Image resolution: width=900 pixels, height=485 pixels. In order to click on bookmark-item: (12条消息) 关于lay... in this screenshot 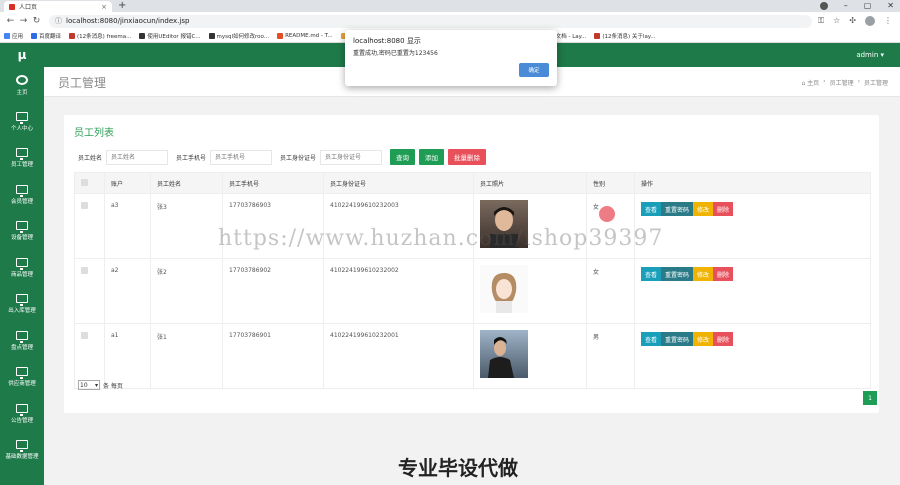, I will do `click(625, 36)`.